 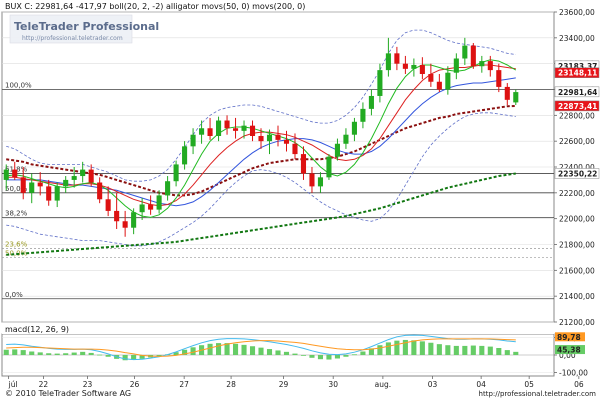 I want to click on macd-header-bar, so click(x=278, y=329).